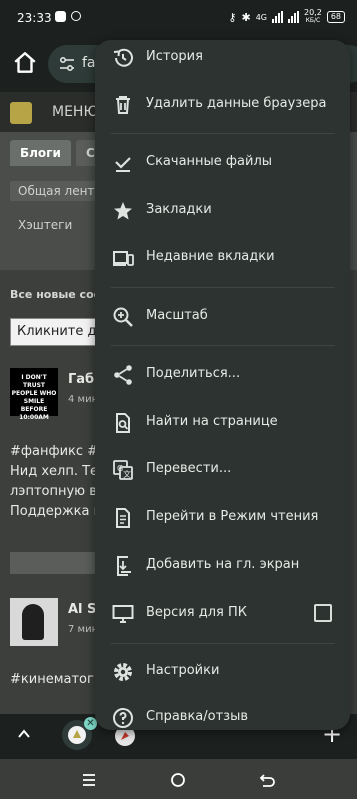  What do you see at coordinates (179, 209) in the screenshot?
I see `menu-item-label: Закладки` at bounding box center [179, 209].